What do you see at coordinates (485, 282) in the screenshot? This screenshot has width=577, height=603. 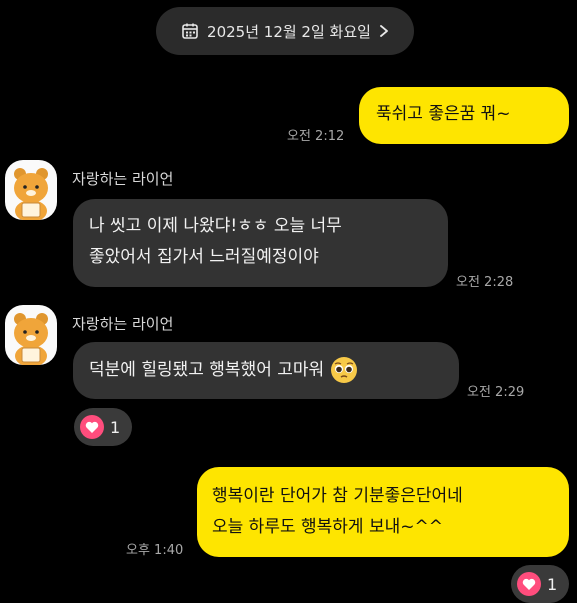 I see `message-time: 오전 2:28` at bounding box center [485, 282].